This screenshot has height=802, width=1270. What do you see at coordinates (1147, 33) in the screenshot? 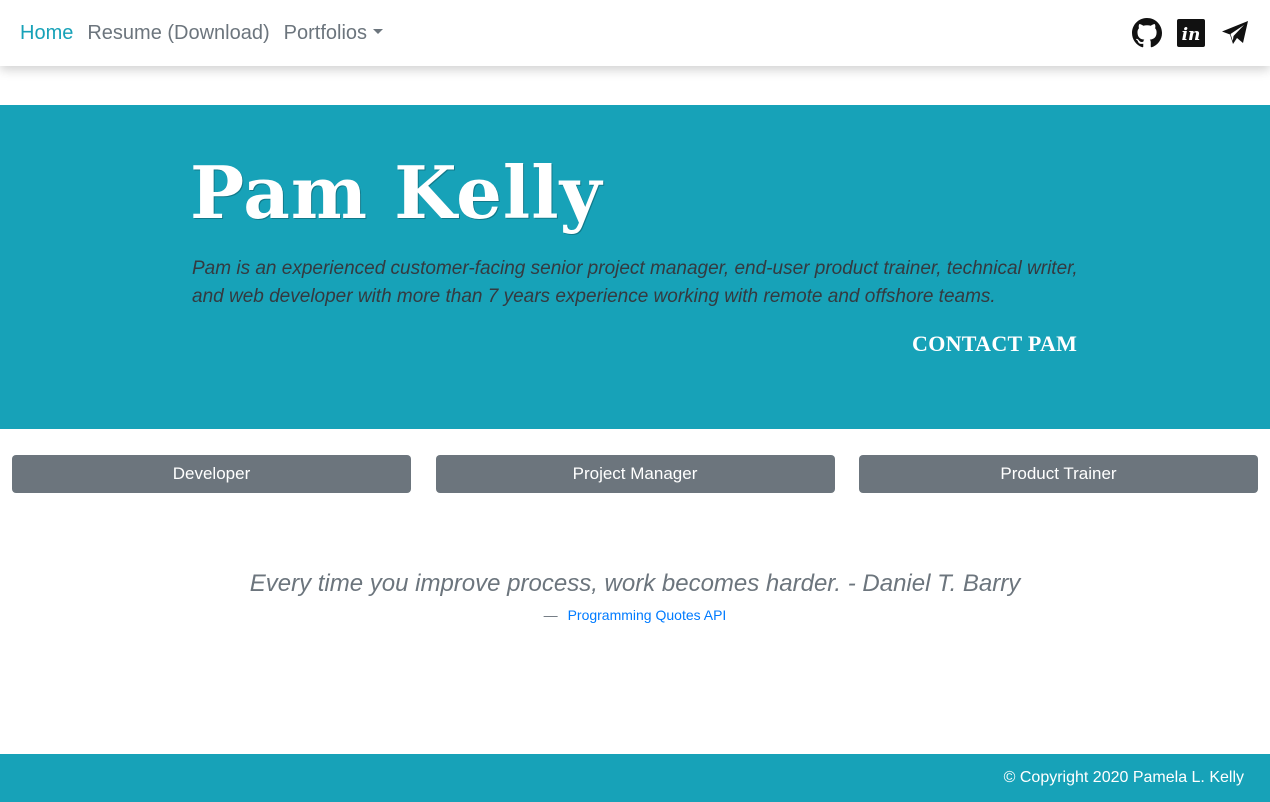
I see `github-icon` at bounding box center [1147, 33].